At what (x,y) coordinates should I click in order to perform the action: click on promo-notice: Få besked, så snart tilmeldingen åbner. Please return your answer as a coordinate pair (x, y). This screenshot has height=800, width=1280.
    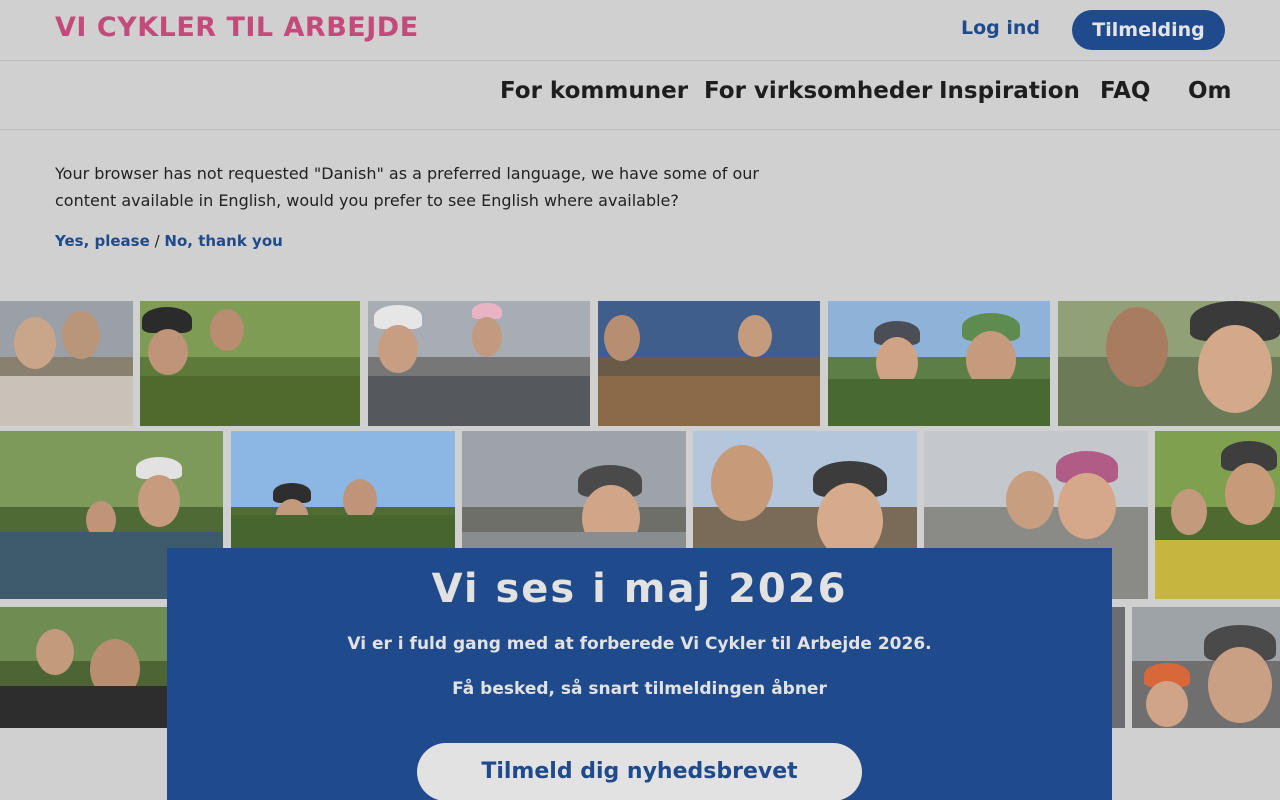
    Looking at the image, I should click on (639, 689).